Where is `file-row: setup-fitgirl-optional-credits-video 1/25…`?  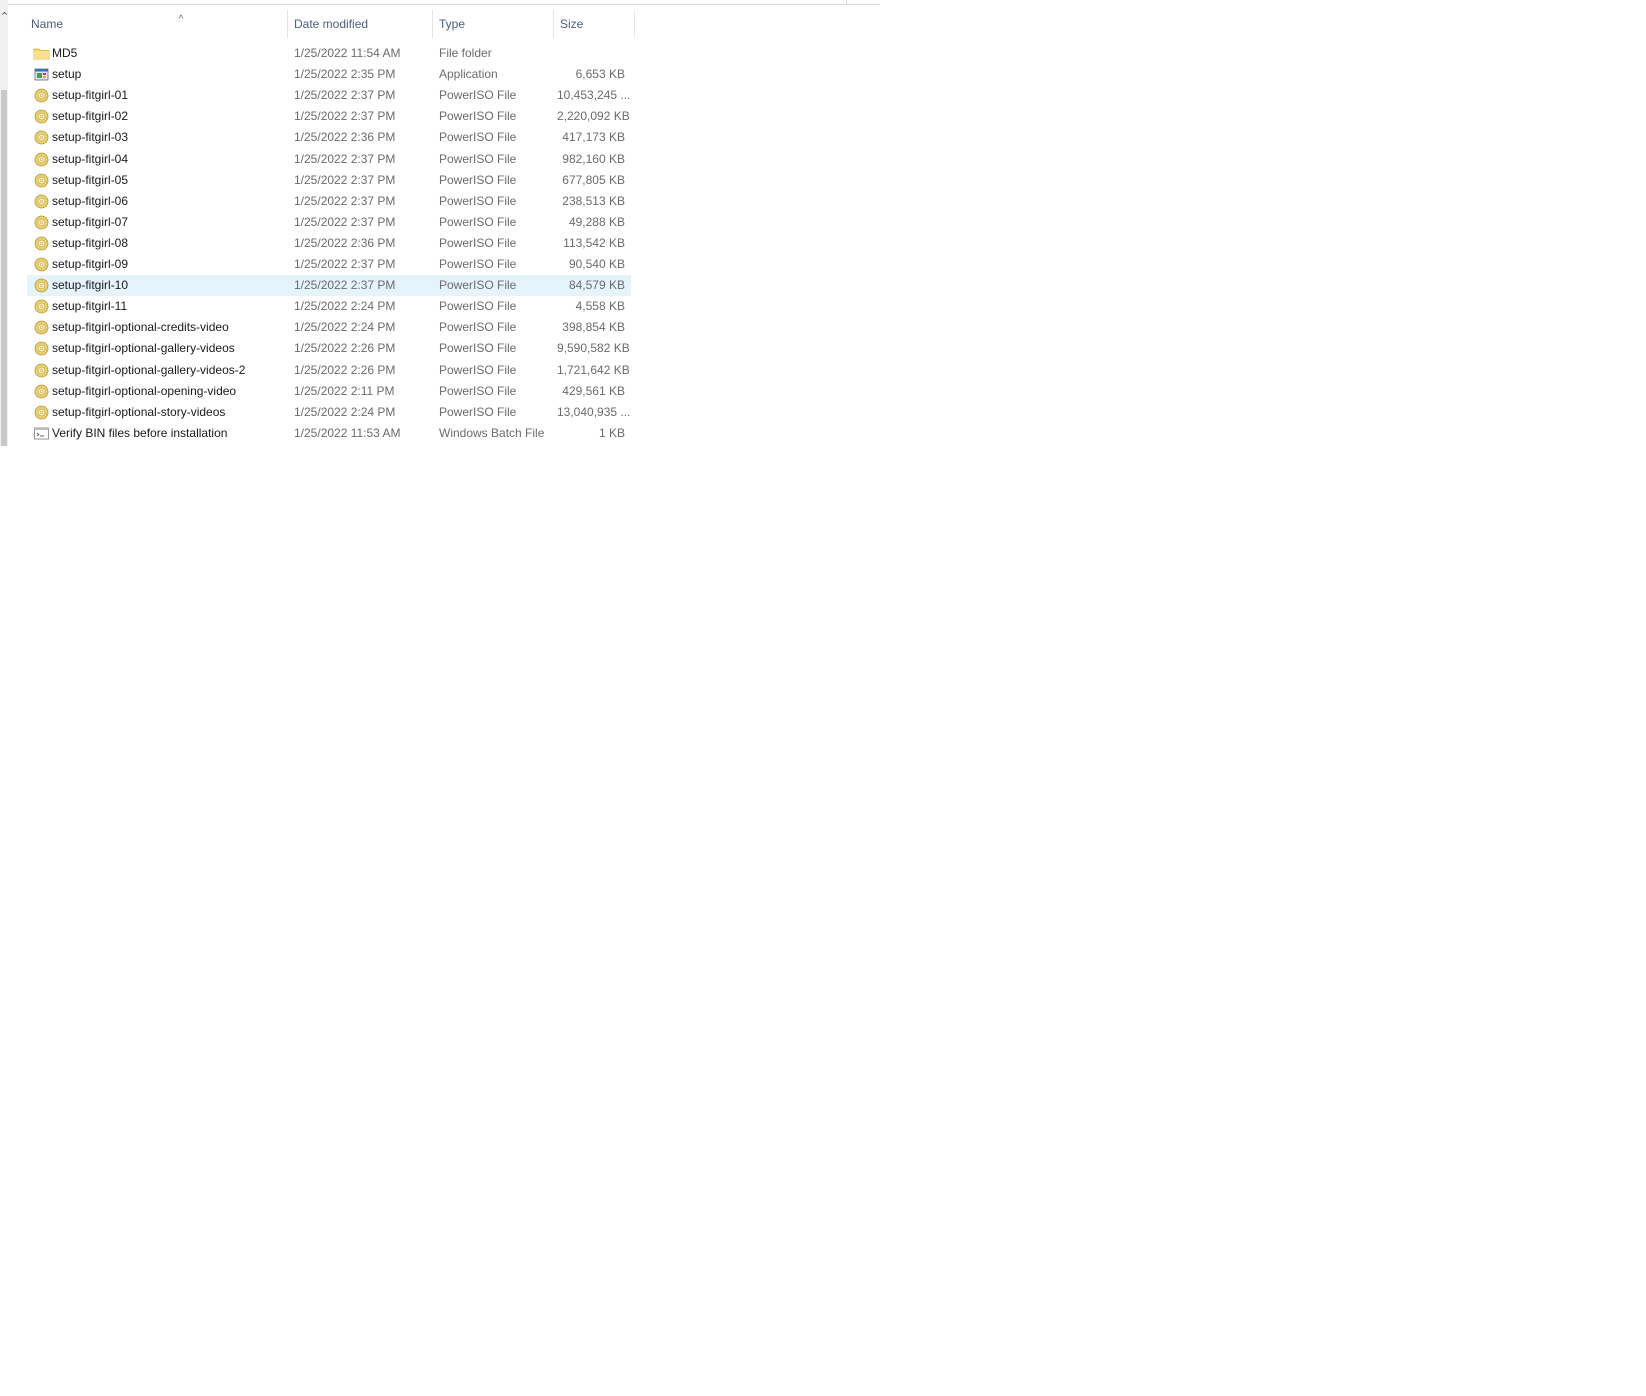
file-row: setup-fitgirl-optional-credits-video 1/25… is located at coordinates (329, 327).